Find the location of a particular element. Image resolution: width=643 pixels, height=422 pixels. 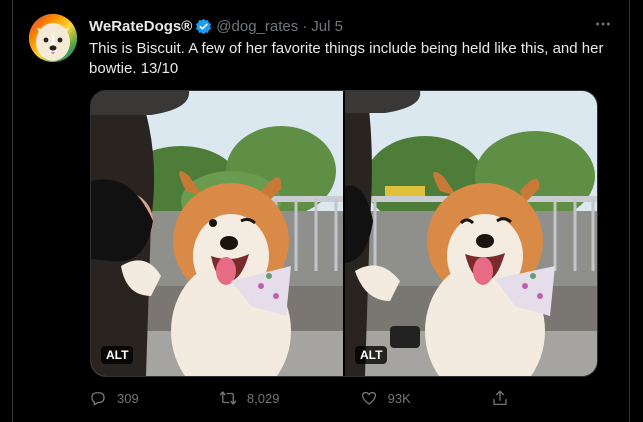

like-button: 93K is located at coordinates (385, 398).